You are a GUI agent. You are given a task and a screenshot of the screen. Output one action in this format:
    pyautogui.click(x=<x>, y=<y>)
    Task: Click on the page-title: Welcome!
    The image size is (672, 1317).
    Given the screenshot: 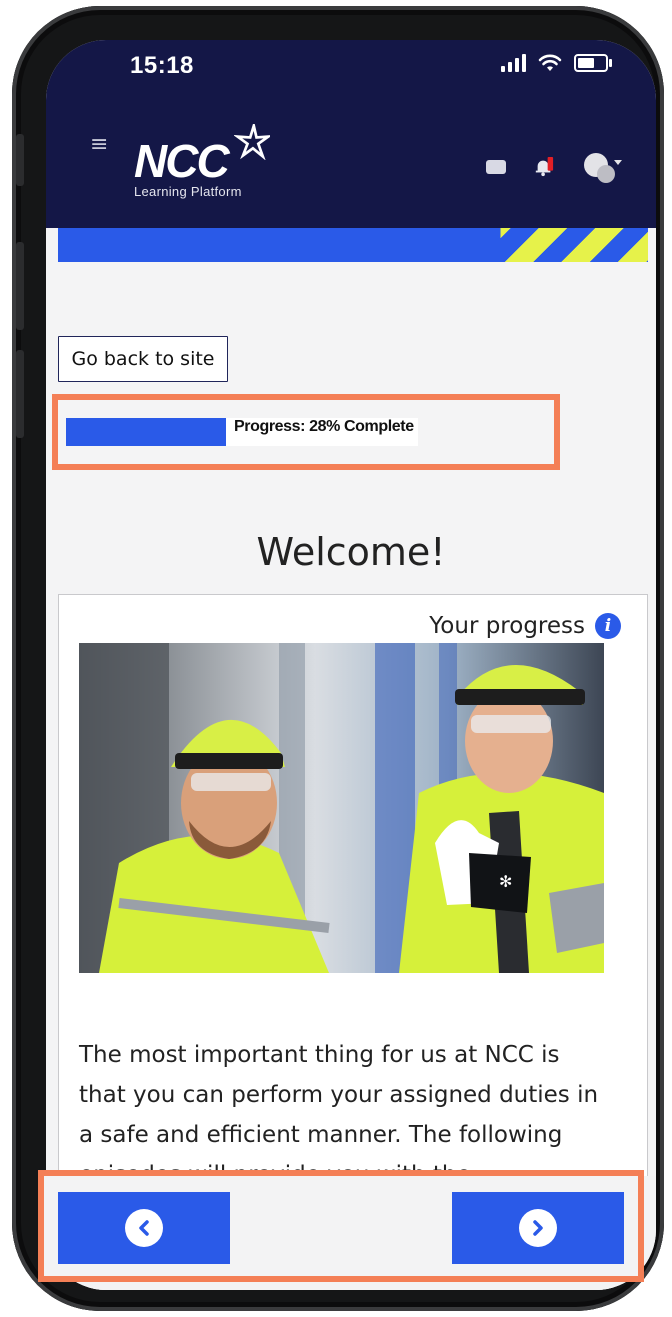 What is the action you would take?
    pyautogui.click(x=351, y=552)
    